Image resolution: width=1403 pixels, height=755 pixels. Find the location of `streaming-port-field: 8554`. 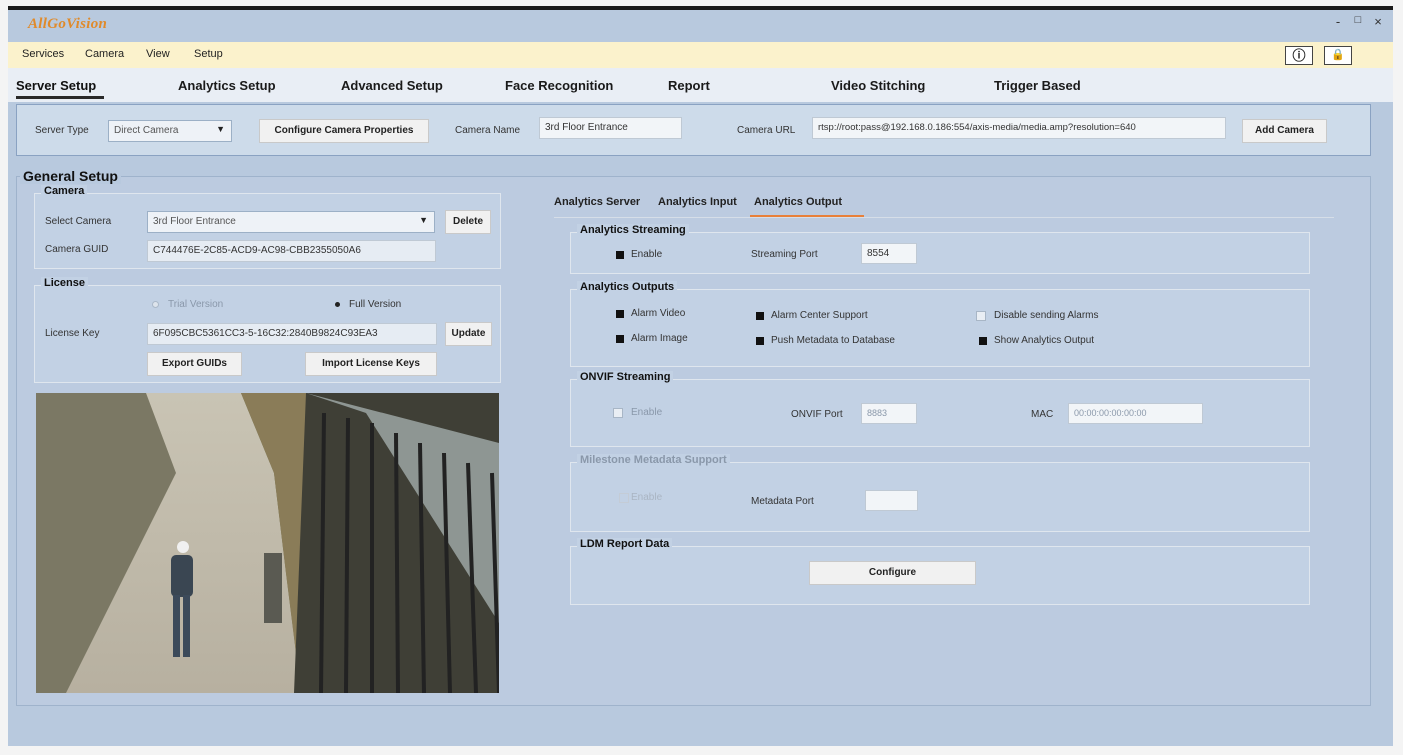

streaming-port-field: 8554 is located at coordinates (889, 253).